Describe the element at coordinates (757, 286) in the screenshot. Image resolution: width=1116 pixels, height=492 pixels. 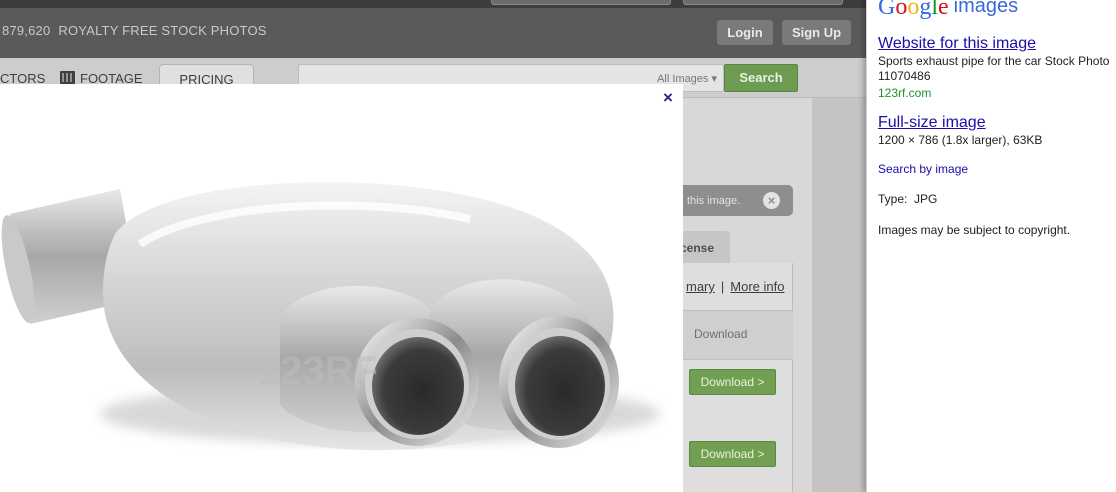
I see `more-info-link: More info` at that location.